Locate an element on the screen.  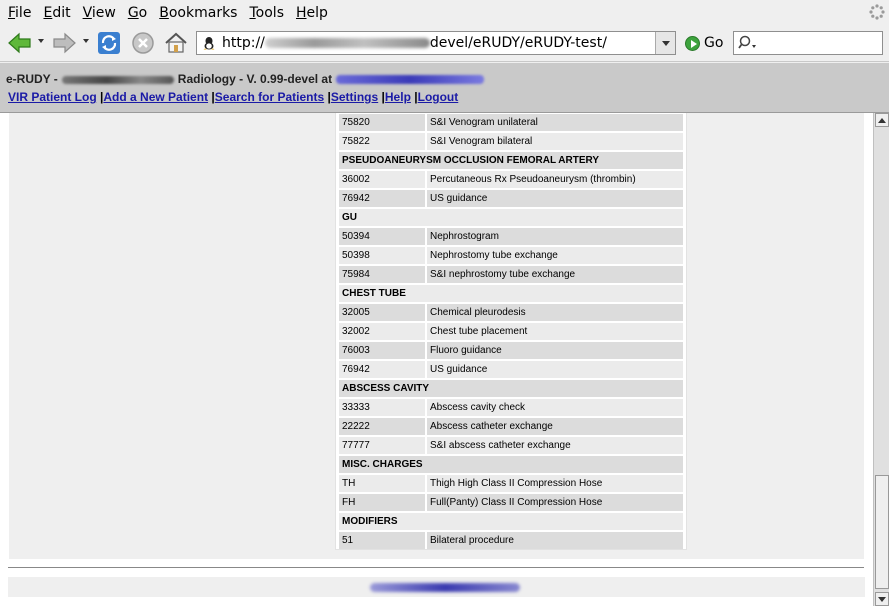
procedure-description: S&I Venogram bilateral is located at coordinates (555, 141).